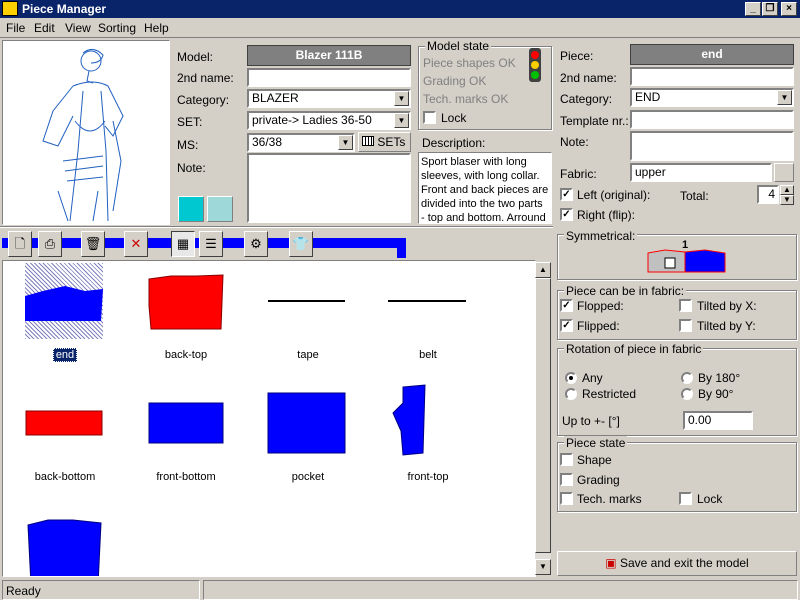 This screenshot has height=600, width=800. What do you see at coordinates (609, 394) in the screenshot?
I see `rotation-restricted-label: Restricted` at bounding box center [609, 394].